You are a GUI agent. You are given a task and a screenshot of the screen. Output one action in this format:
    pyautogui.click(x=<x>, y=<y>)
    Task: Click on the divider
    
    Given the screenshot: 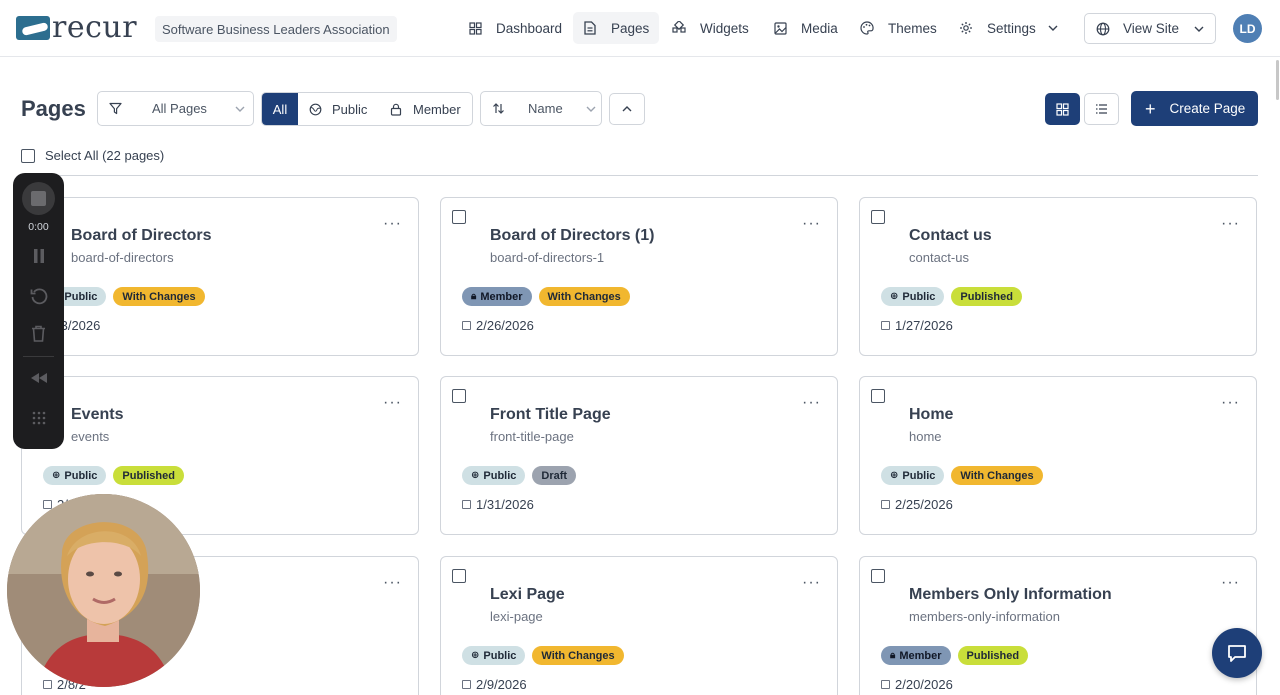 What is the action you would take?
    pyautogui.click(x=639, y=175)
    